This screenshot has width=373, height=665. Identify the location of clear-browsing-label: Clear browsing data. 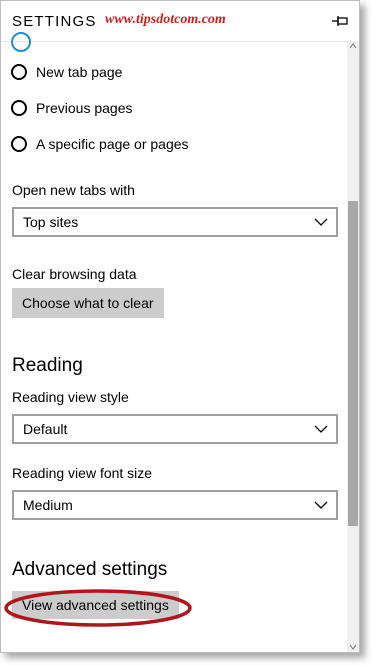
(74, 274).